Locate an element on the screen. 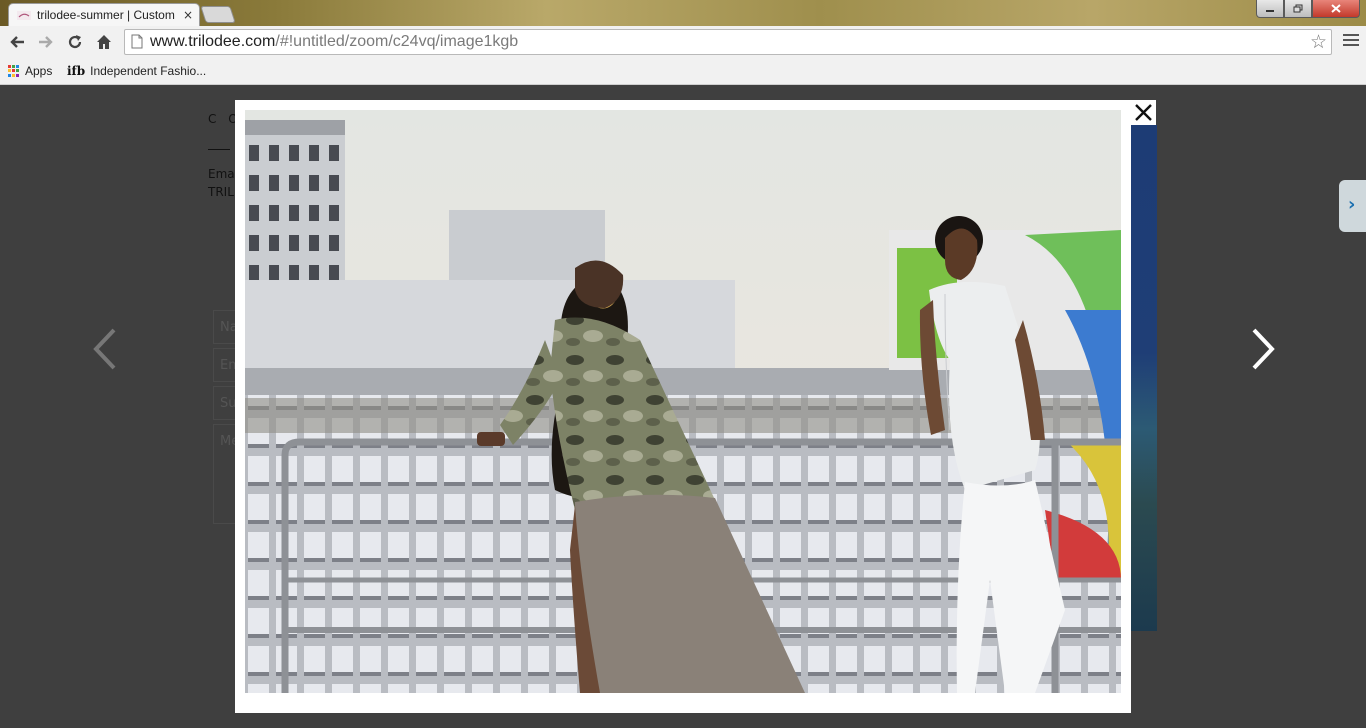 The image size is (1366, 728). close-icon is located at coordinates (1143, 112).